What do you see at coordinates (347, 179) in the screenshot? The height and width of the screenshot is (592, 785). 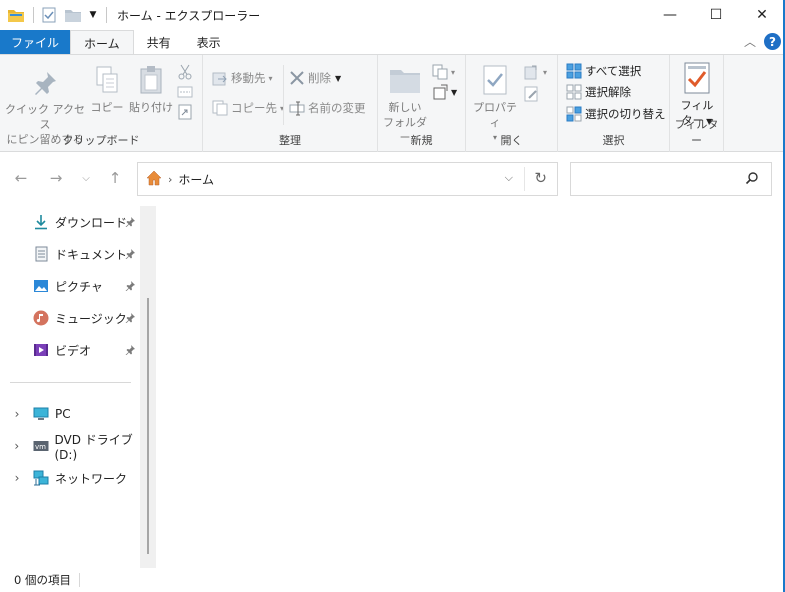 I see `address-bar: › ホーム ⌵ ↻` at bounding box center [347, 179].